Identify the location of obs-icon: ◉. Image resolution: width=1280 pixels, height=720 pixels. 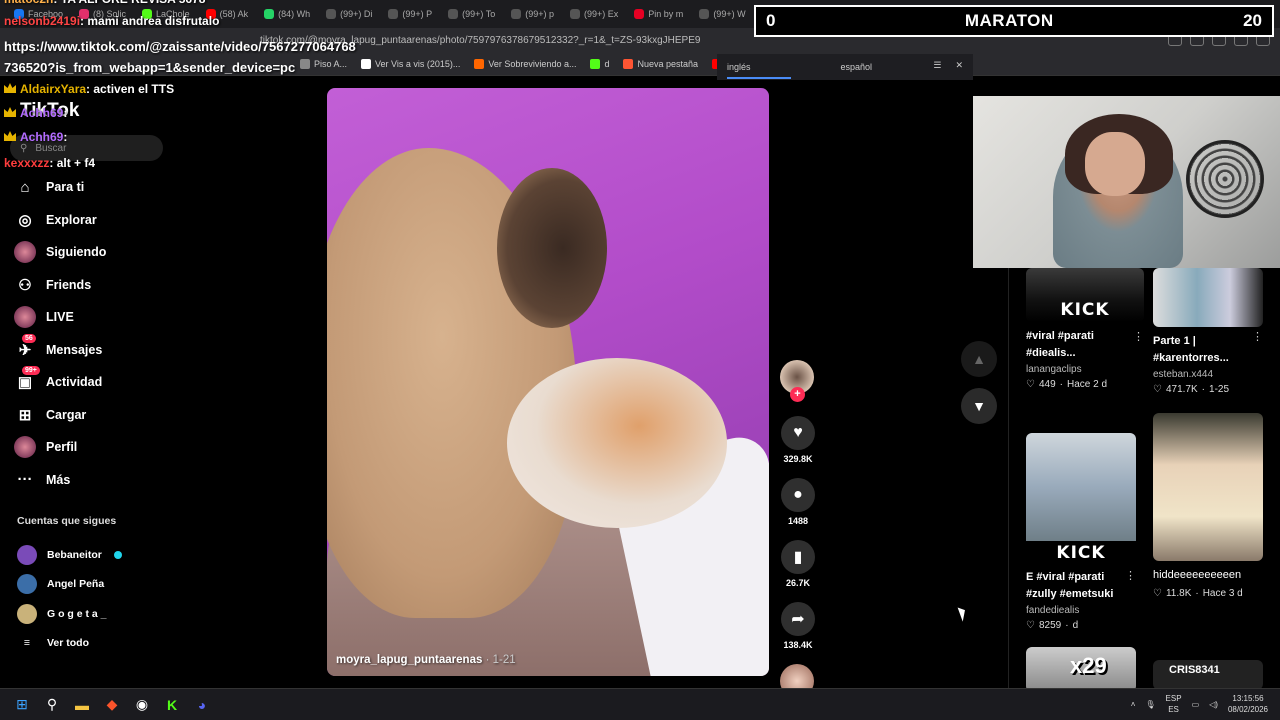
(142, 705).